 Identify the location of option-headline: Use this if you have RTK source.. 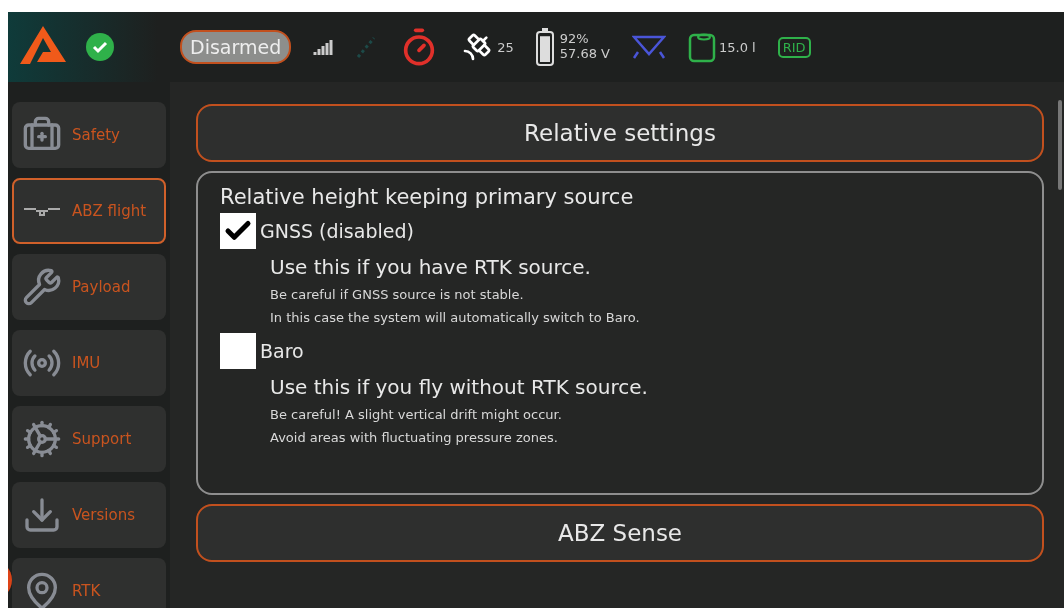
(431, 267).